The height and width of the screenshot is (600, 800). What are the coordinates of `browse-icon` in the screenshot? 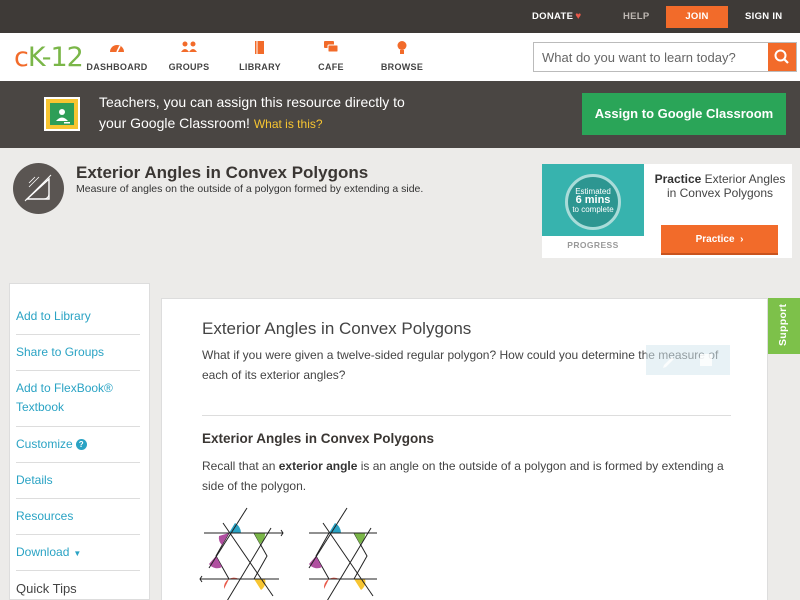 It's located at (402, 48).